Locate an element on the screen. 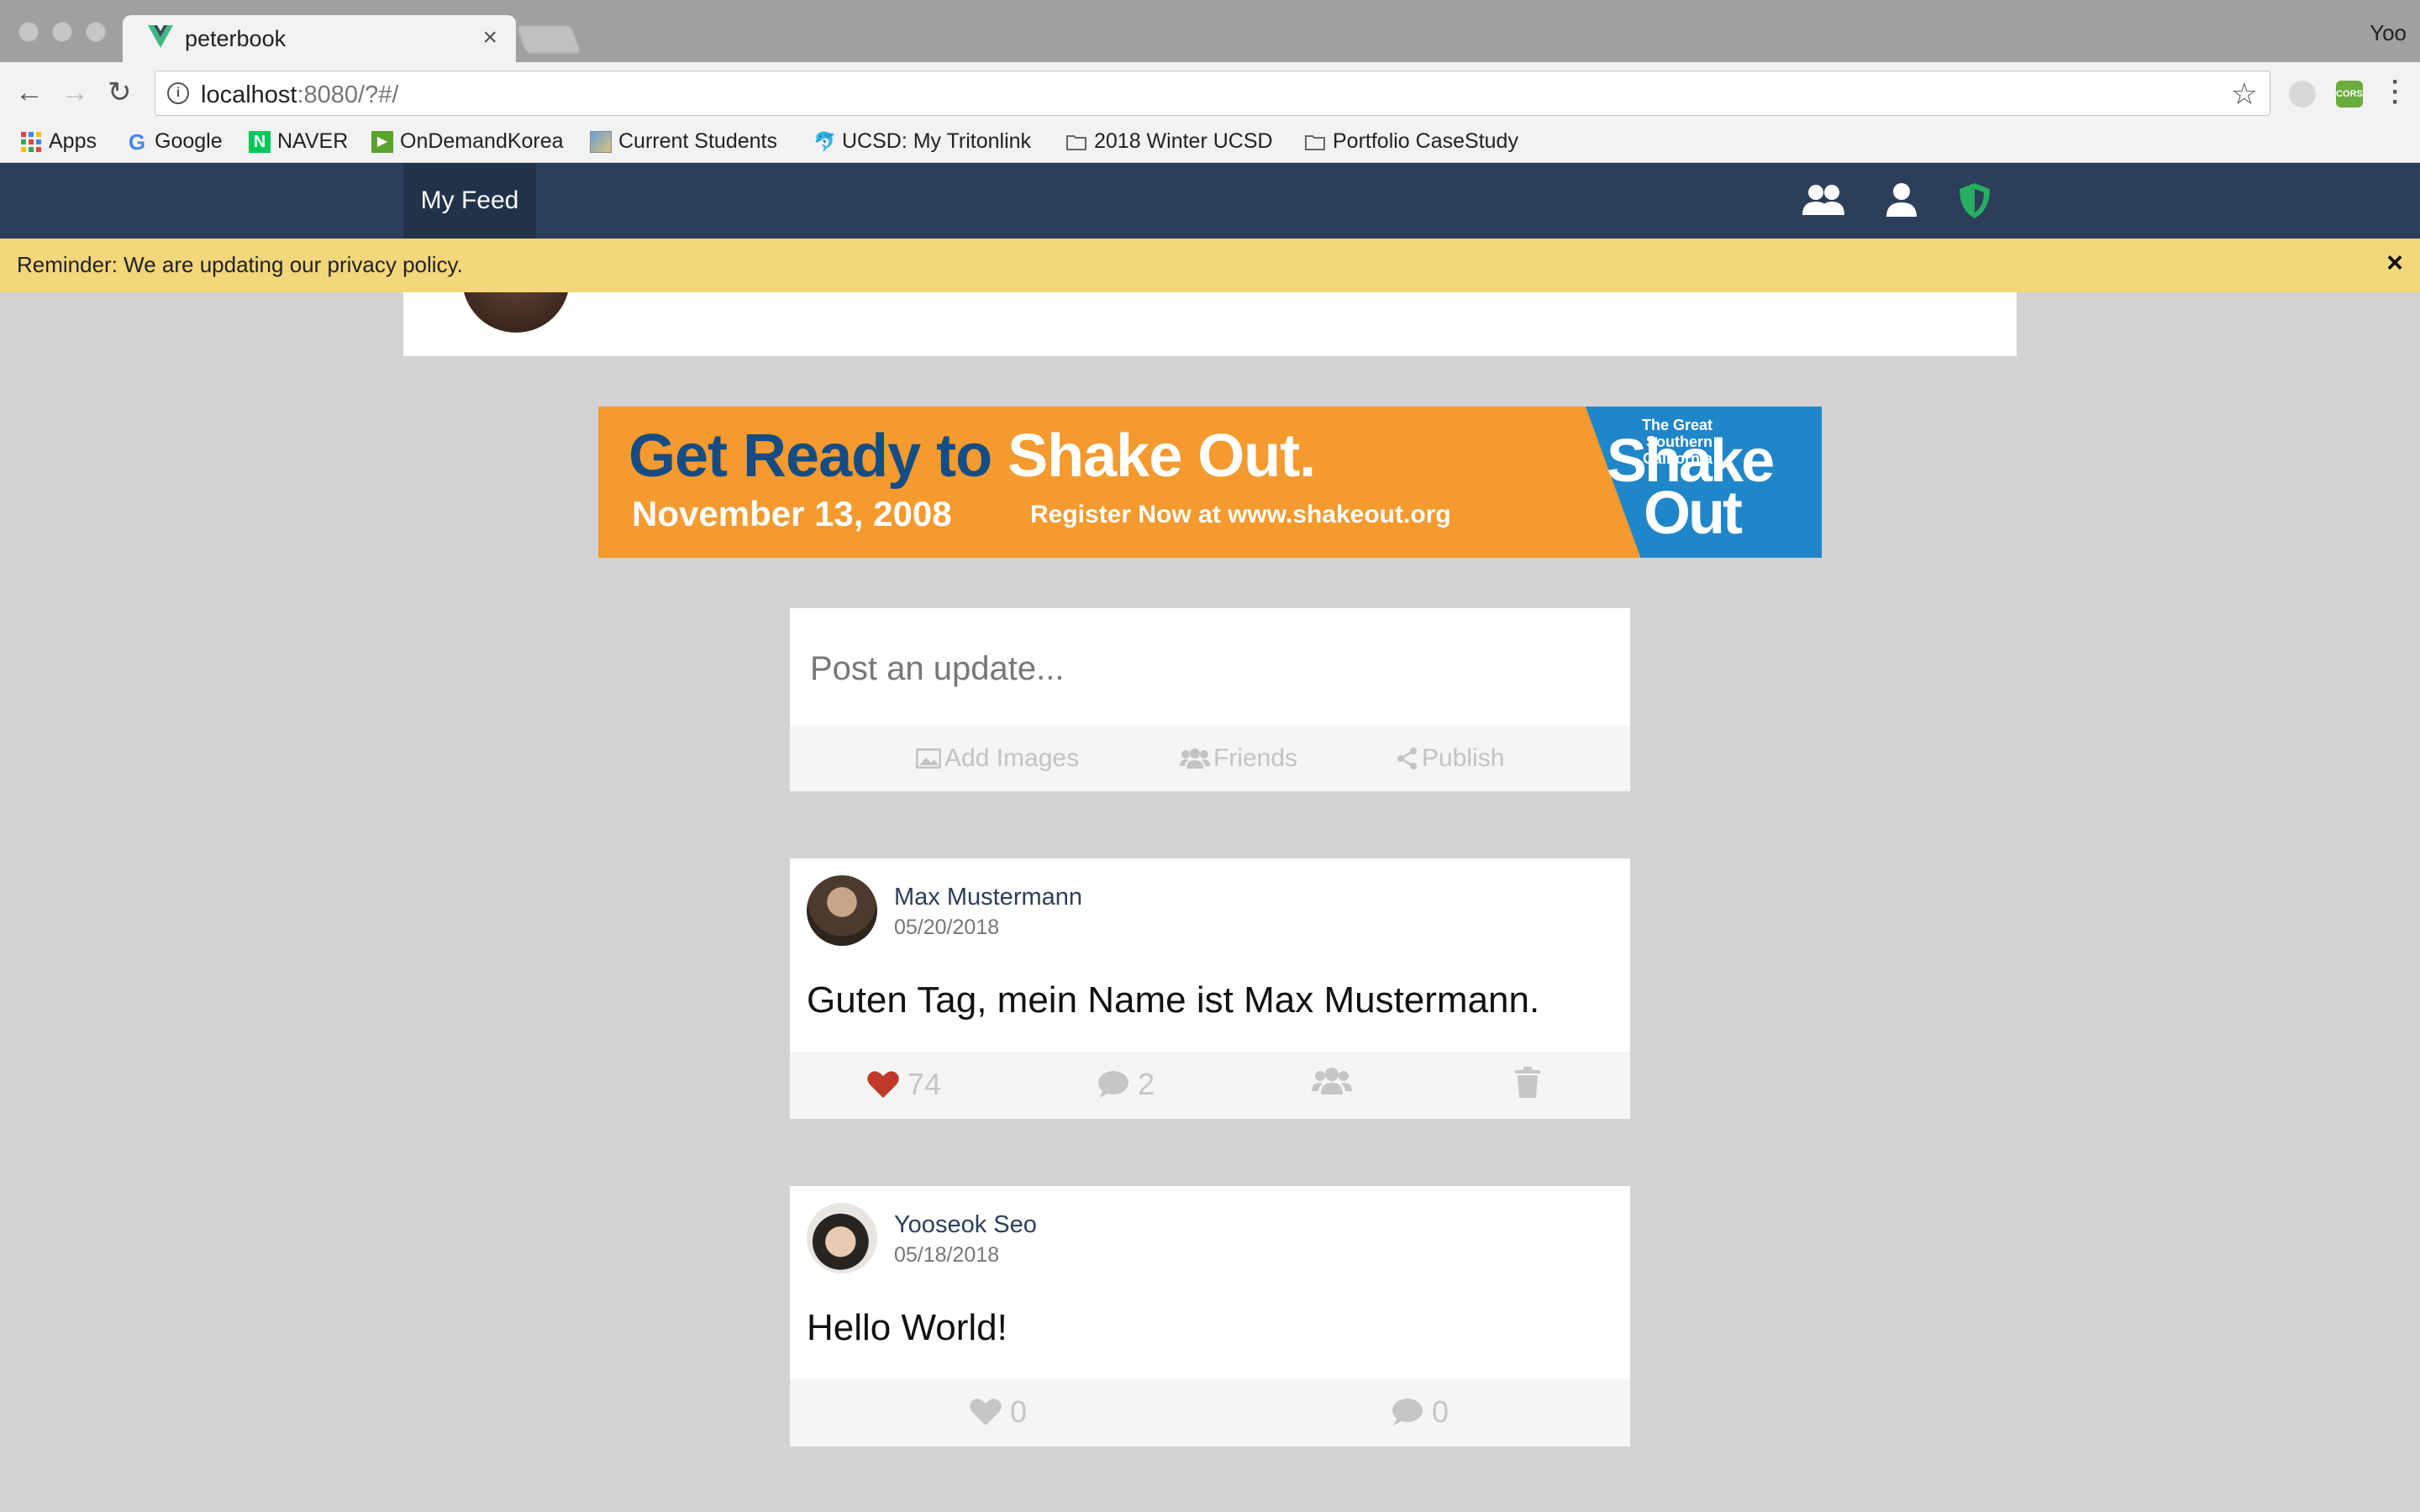  window-zoom-button is located at coordinates (96, 32).